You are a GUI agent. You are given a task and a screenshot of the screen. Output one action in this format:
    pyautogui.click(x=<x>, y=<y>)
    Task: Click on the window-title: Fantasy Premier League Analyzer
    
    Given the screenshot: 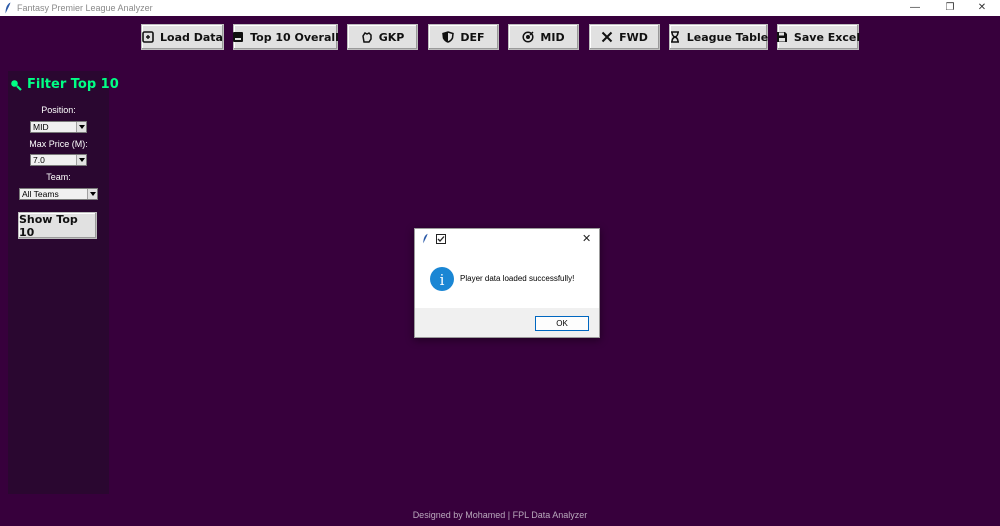 What is the action you would take?
    pyautogui.click(x=85, y=8)
    